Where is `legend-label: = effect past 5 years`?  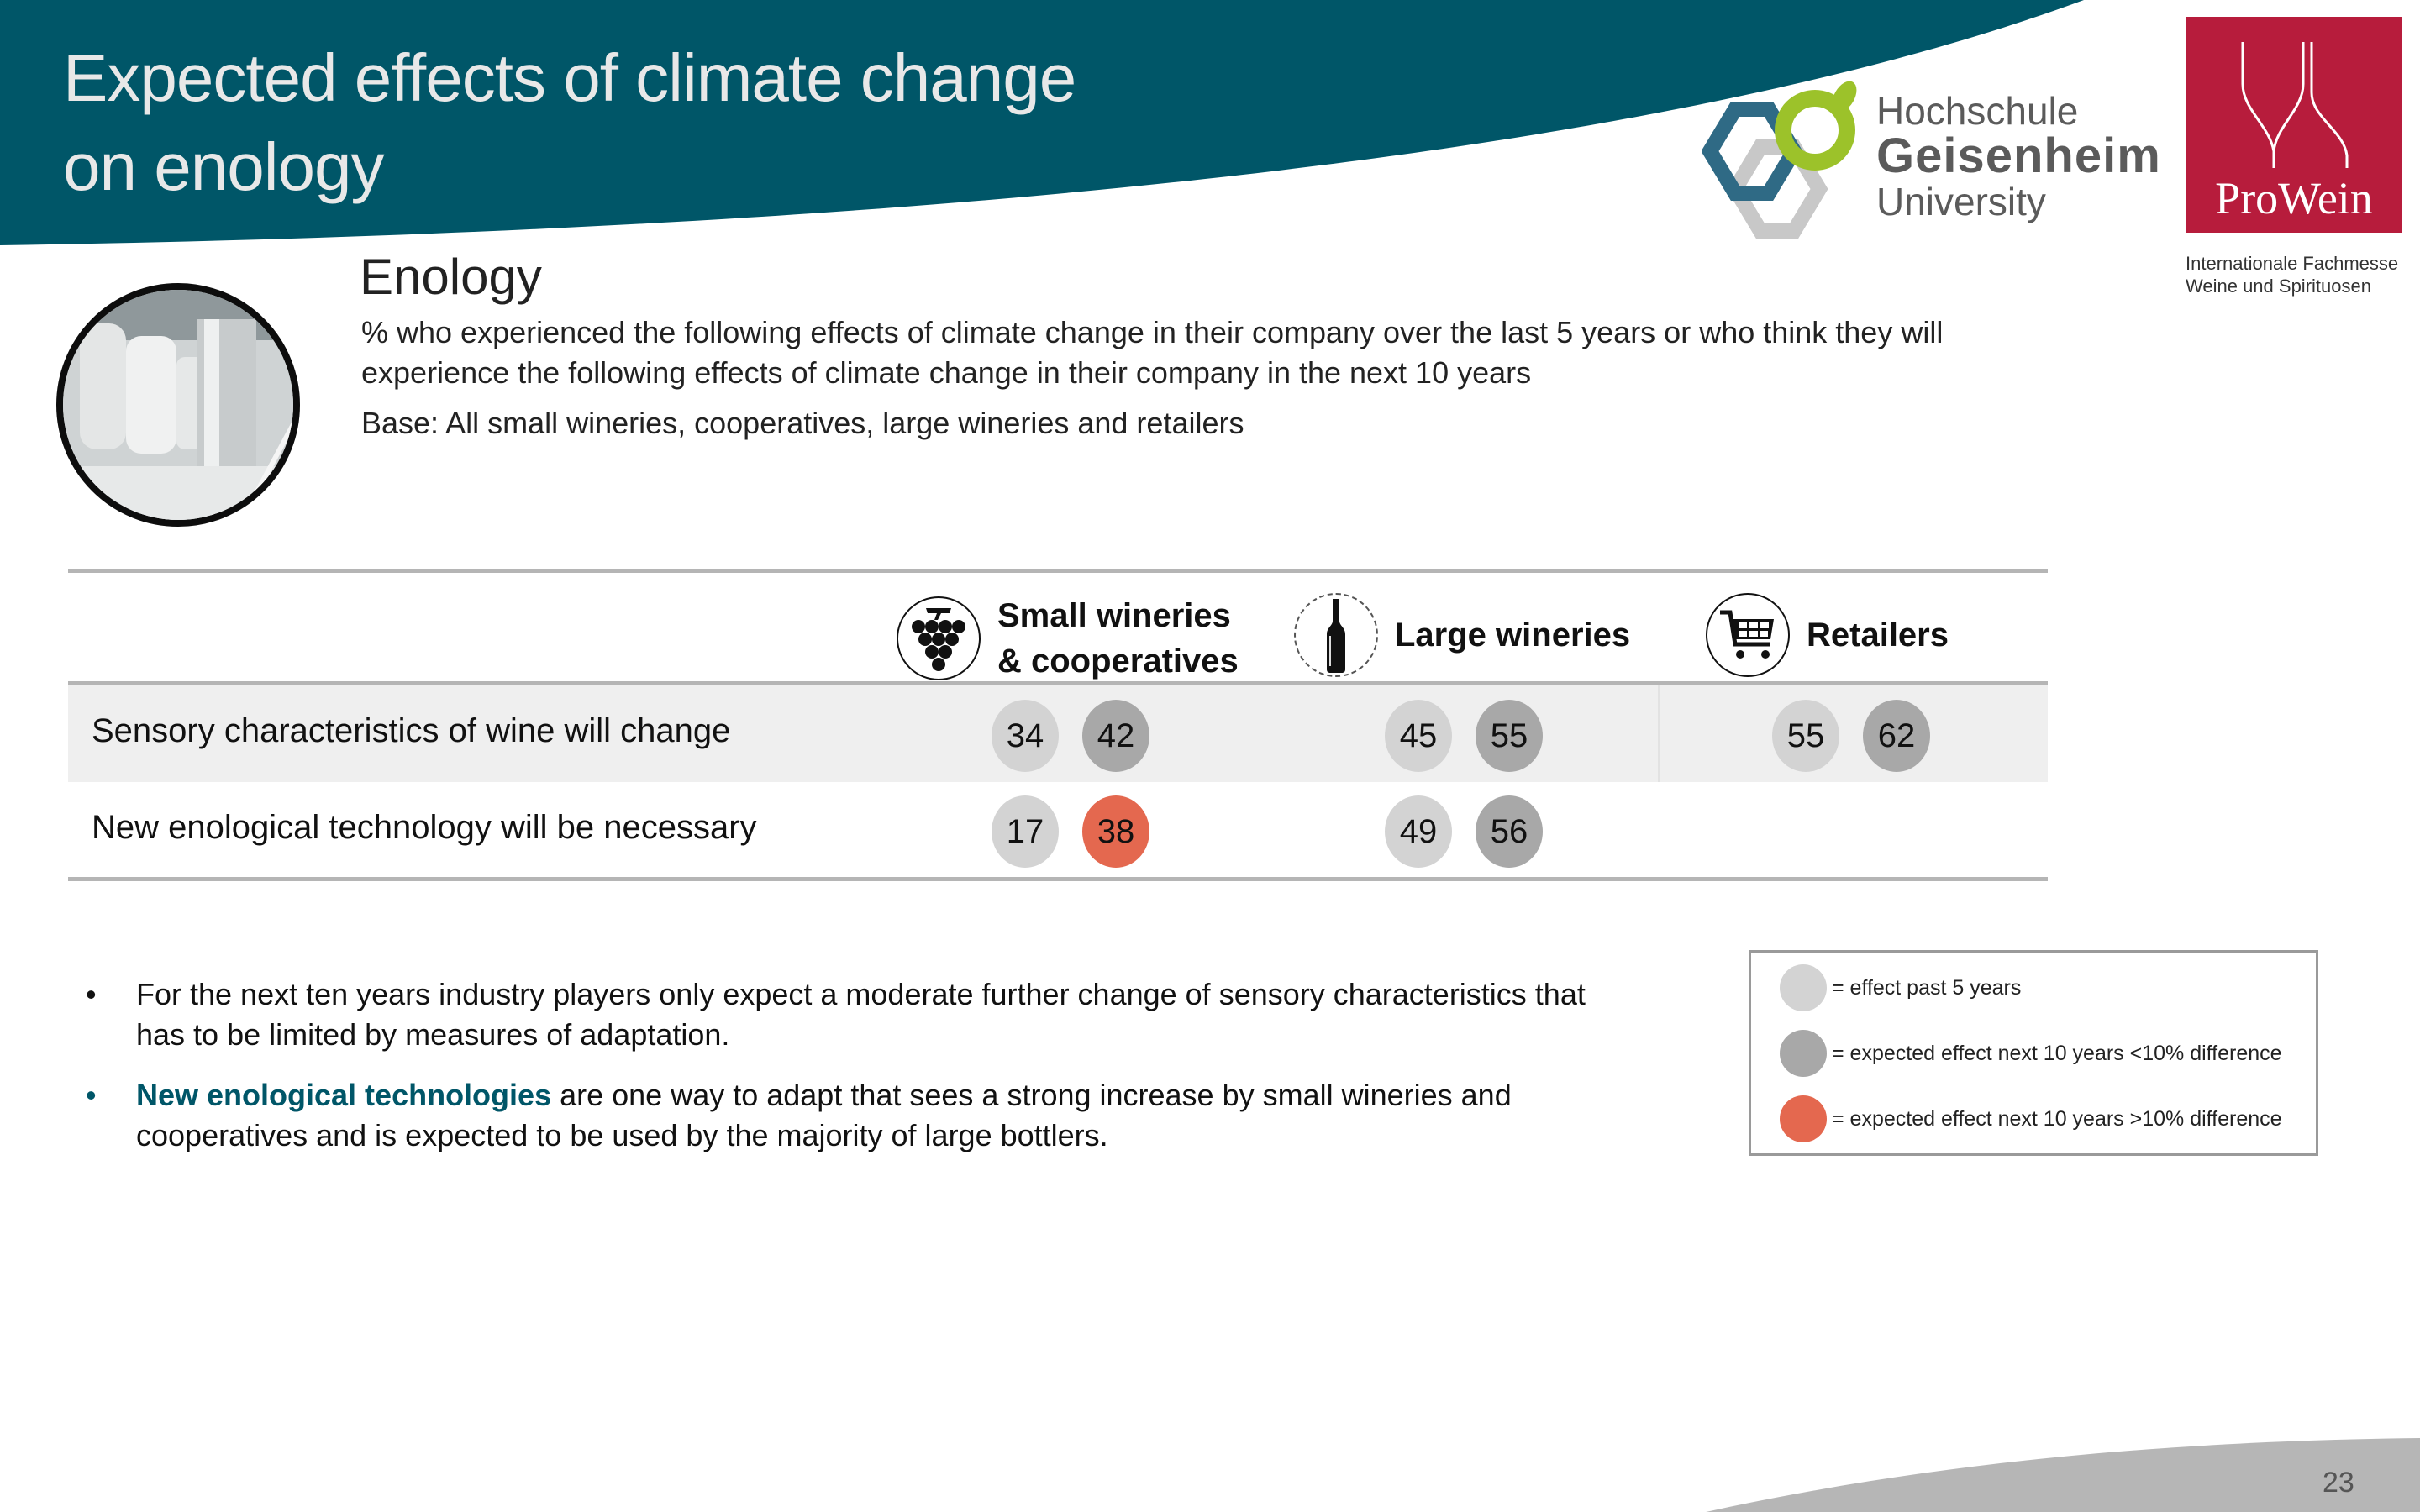 legend-label: = effect past 5 years is located at coordinates (1927, 987).